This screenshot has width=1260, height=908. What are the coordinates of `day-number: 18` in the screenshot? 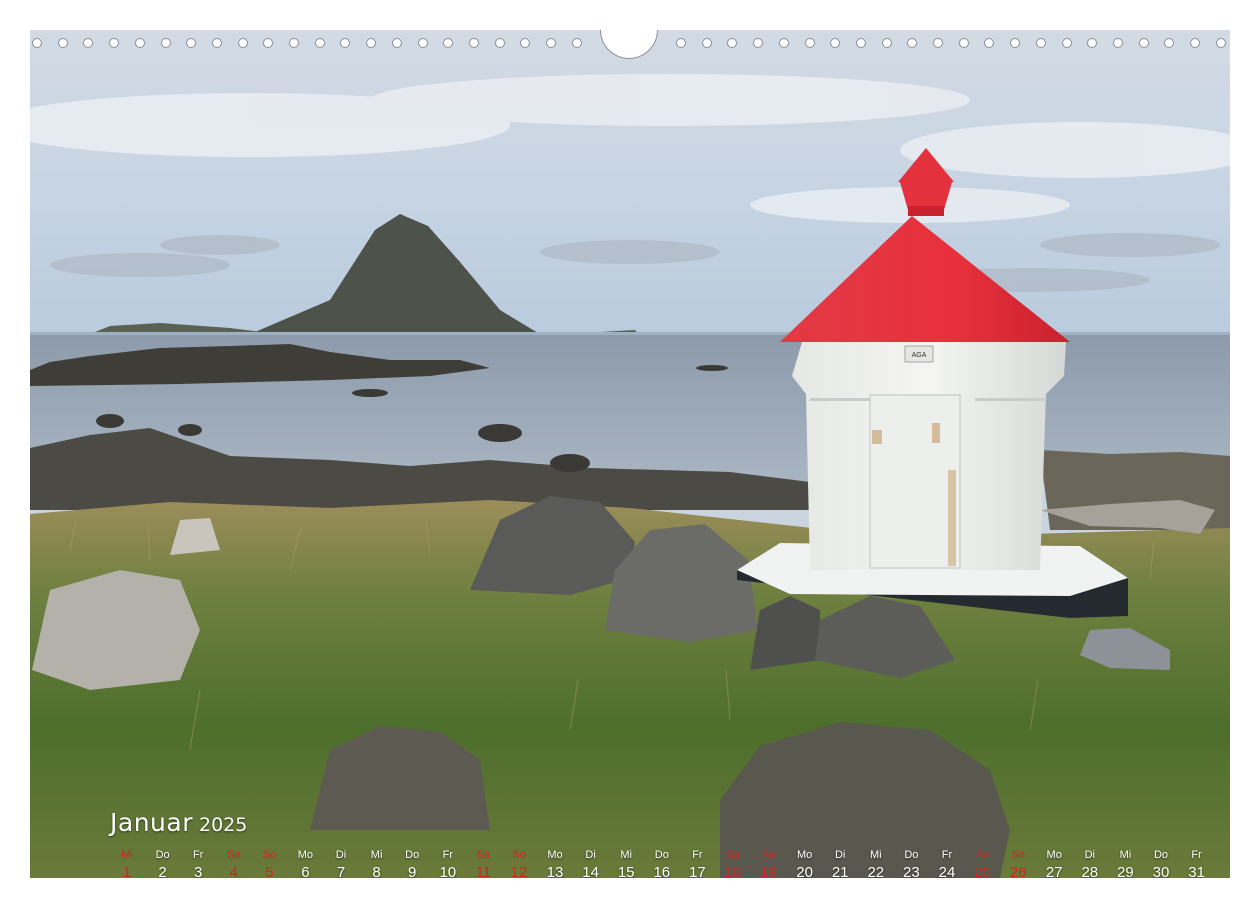 It's located at (733, 871).